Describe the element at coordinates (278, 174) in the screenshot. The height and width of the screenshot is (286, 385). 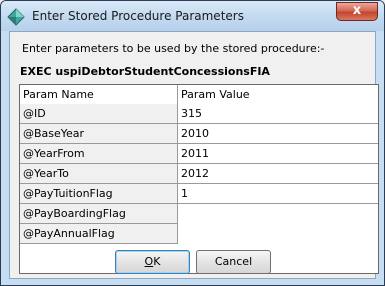
I see `param-value-cell: 2012` at that location.